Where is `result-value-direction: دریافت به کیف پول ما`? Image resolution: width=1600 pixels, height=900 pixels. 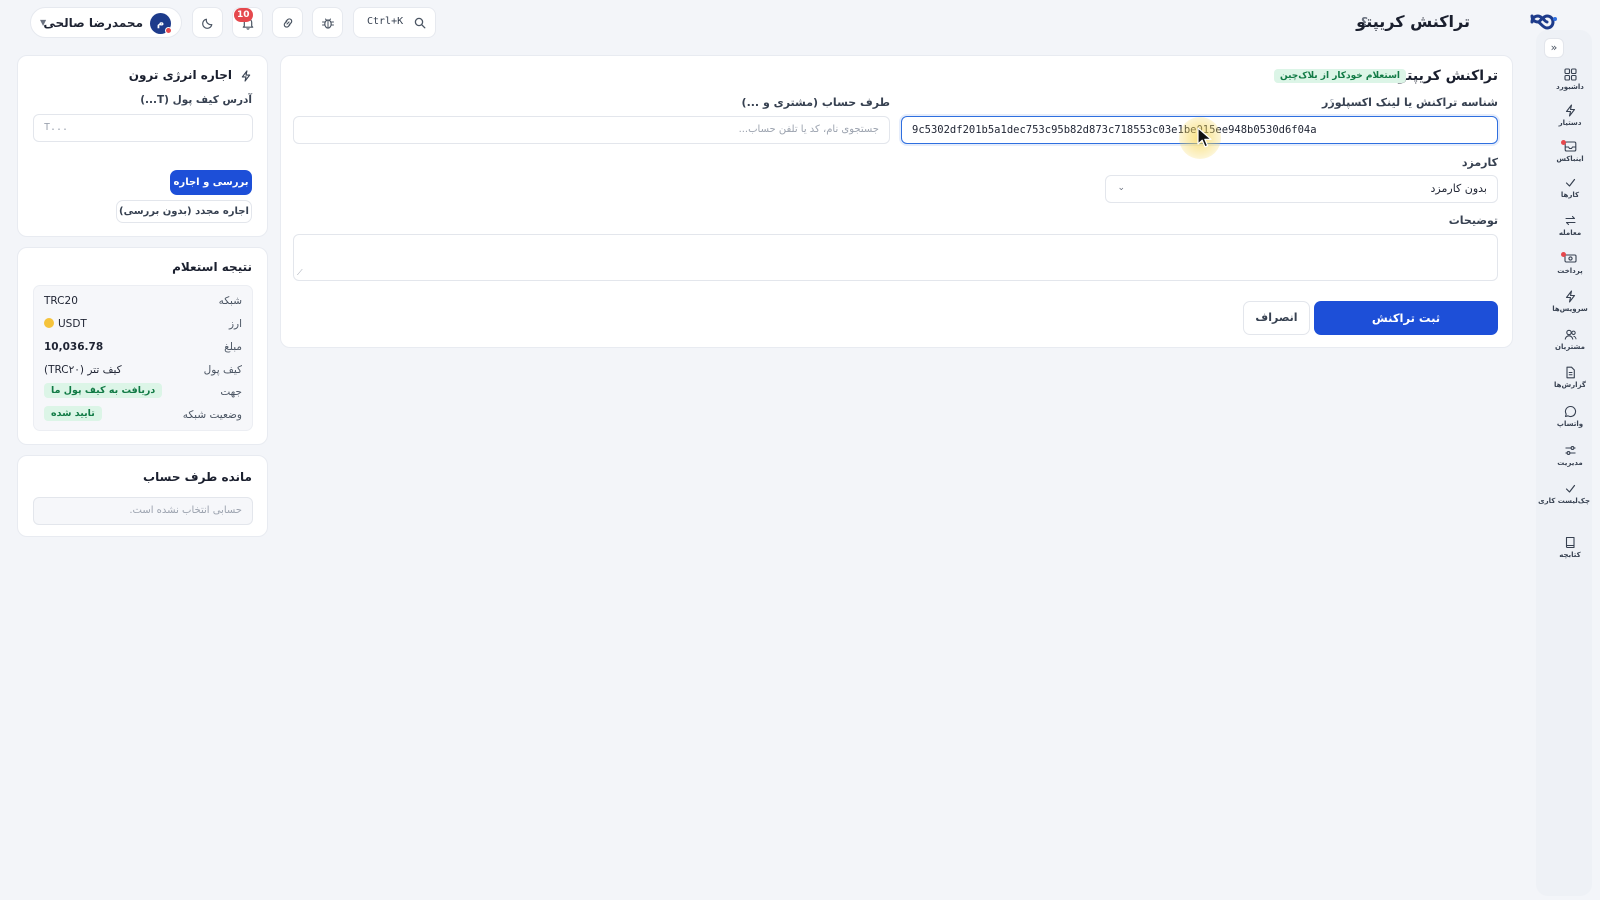
result-value-direction: دریافت به کیف پول ما is located at coordinates (103, 390).